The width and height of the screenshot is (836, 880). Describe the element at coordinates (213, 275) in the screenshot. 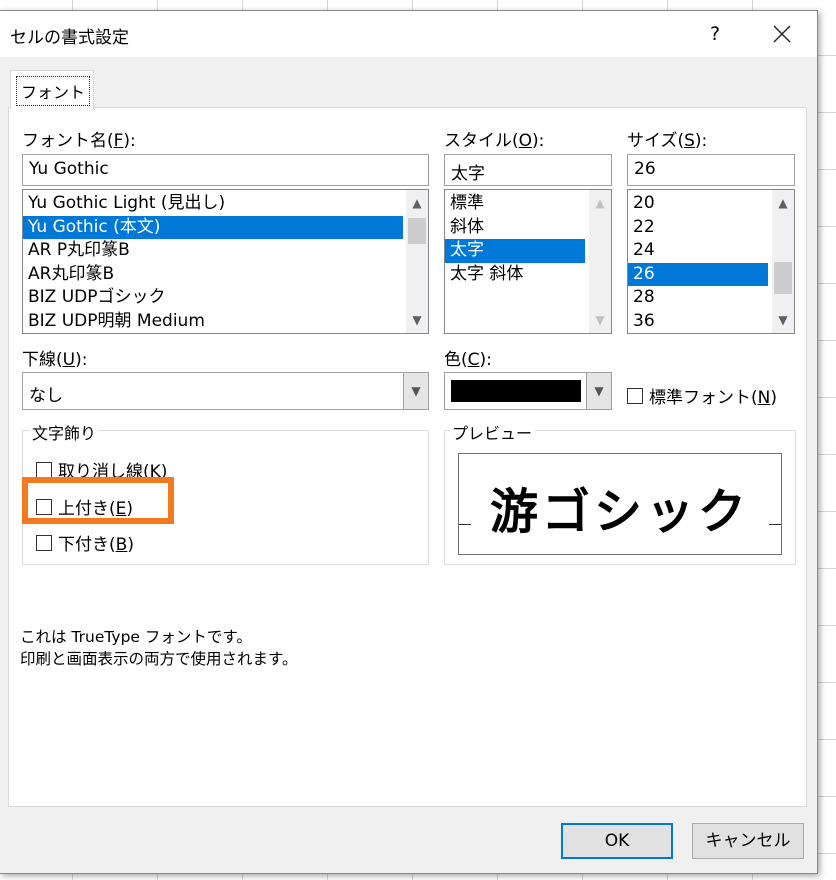

I see `font-list-item: AR丸印篆B` at that location.